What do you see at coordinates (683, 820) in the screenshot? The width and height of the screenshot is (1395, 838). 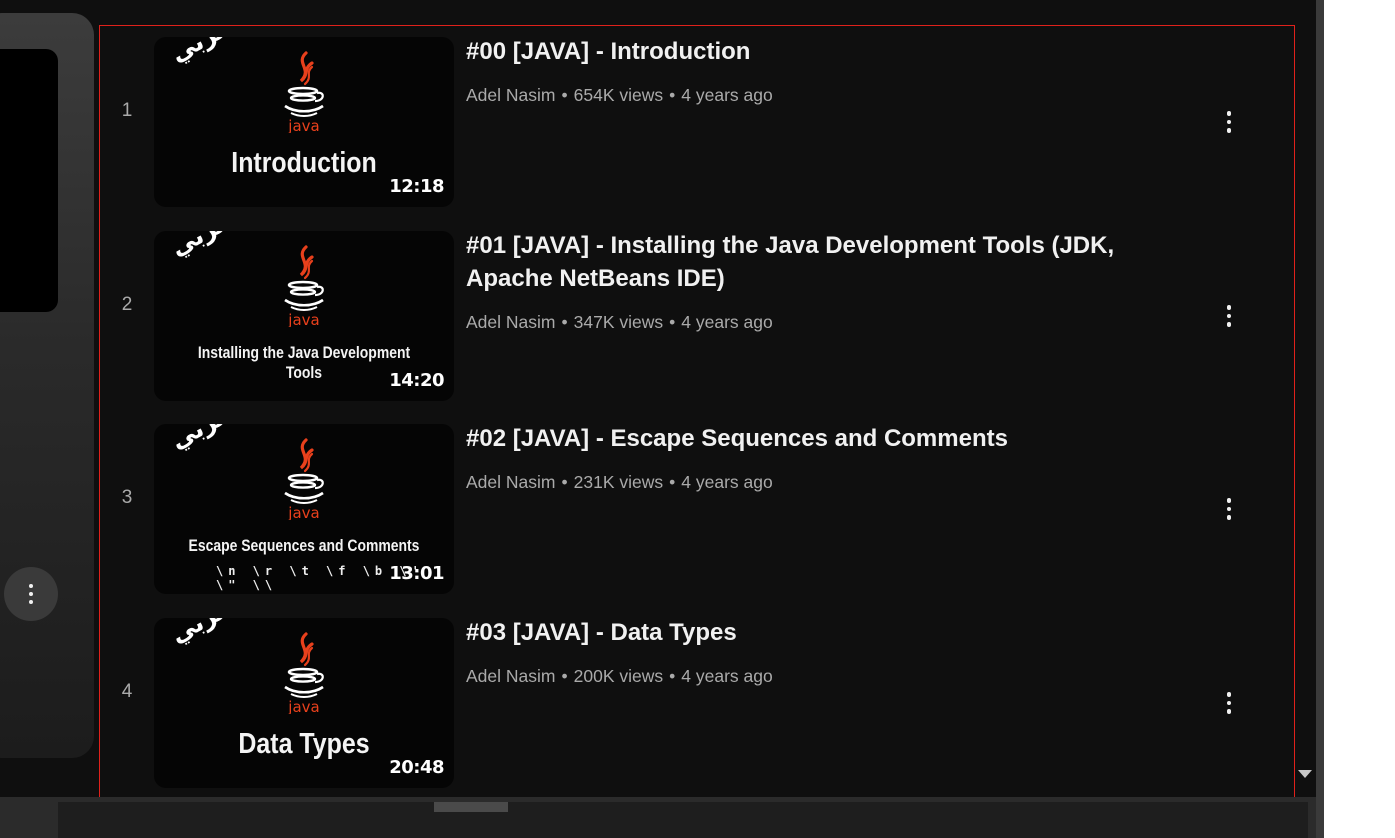 I see `bottom-strip` at bounding box center [683, 820].